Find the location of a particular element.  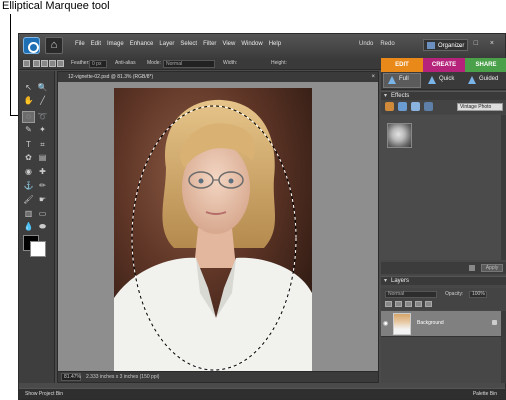

feather-label: Feather: is located at coordinates (80, 63).